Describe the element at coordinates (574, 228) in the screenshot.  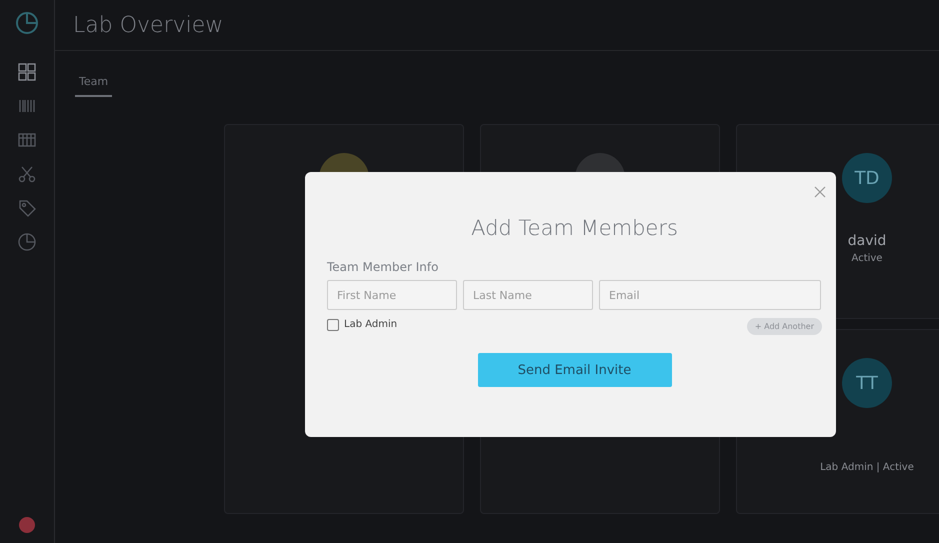
I see `dialog-title: Add Team Members` at that location.